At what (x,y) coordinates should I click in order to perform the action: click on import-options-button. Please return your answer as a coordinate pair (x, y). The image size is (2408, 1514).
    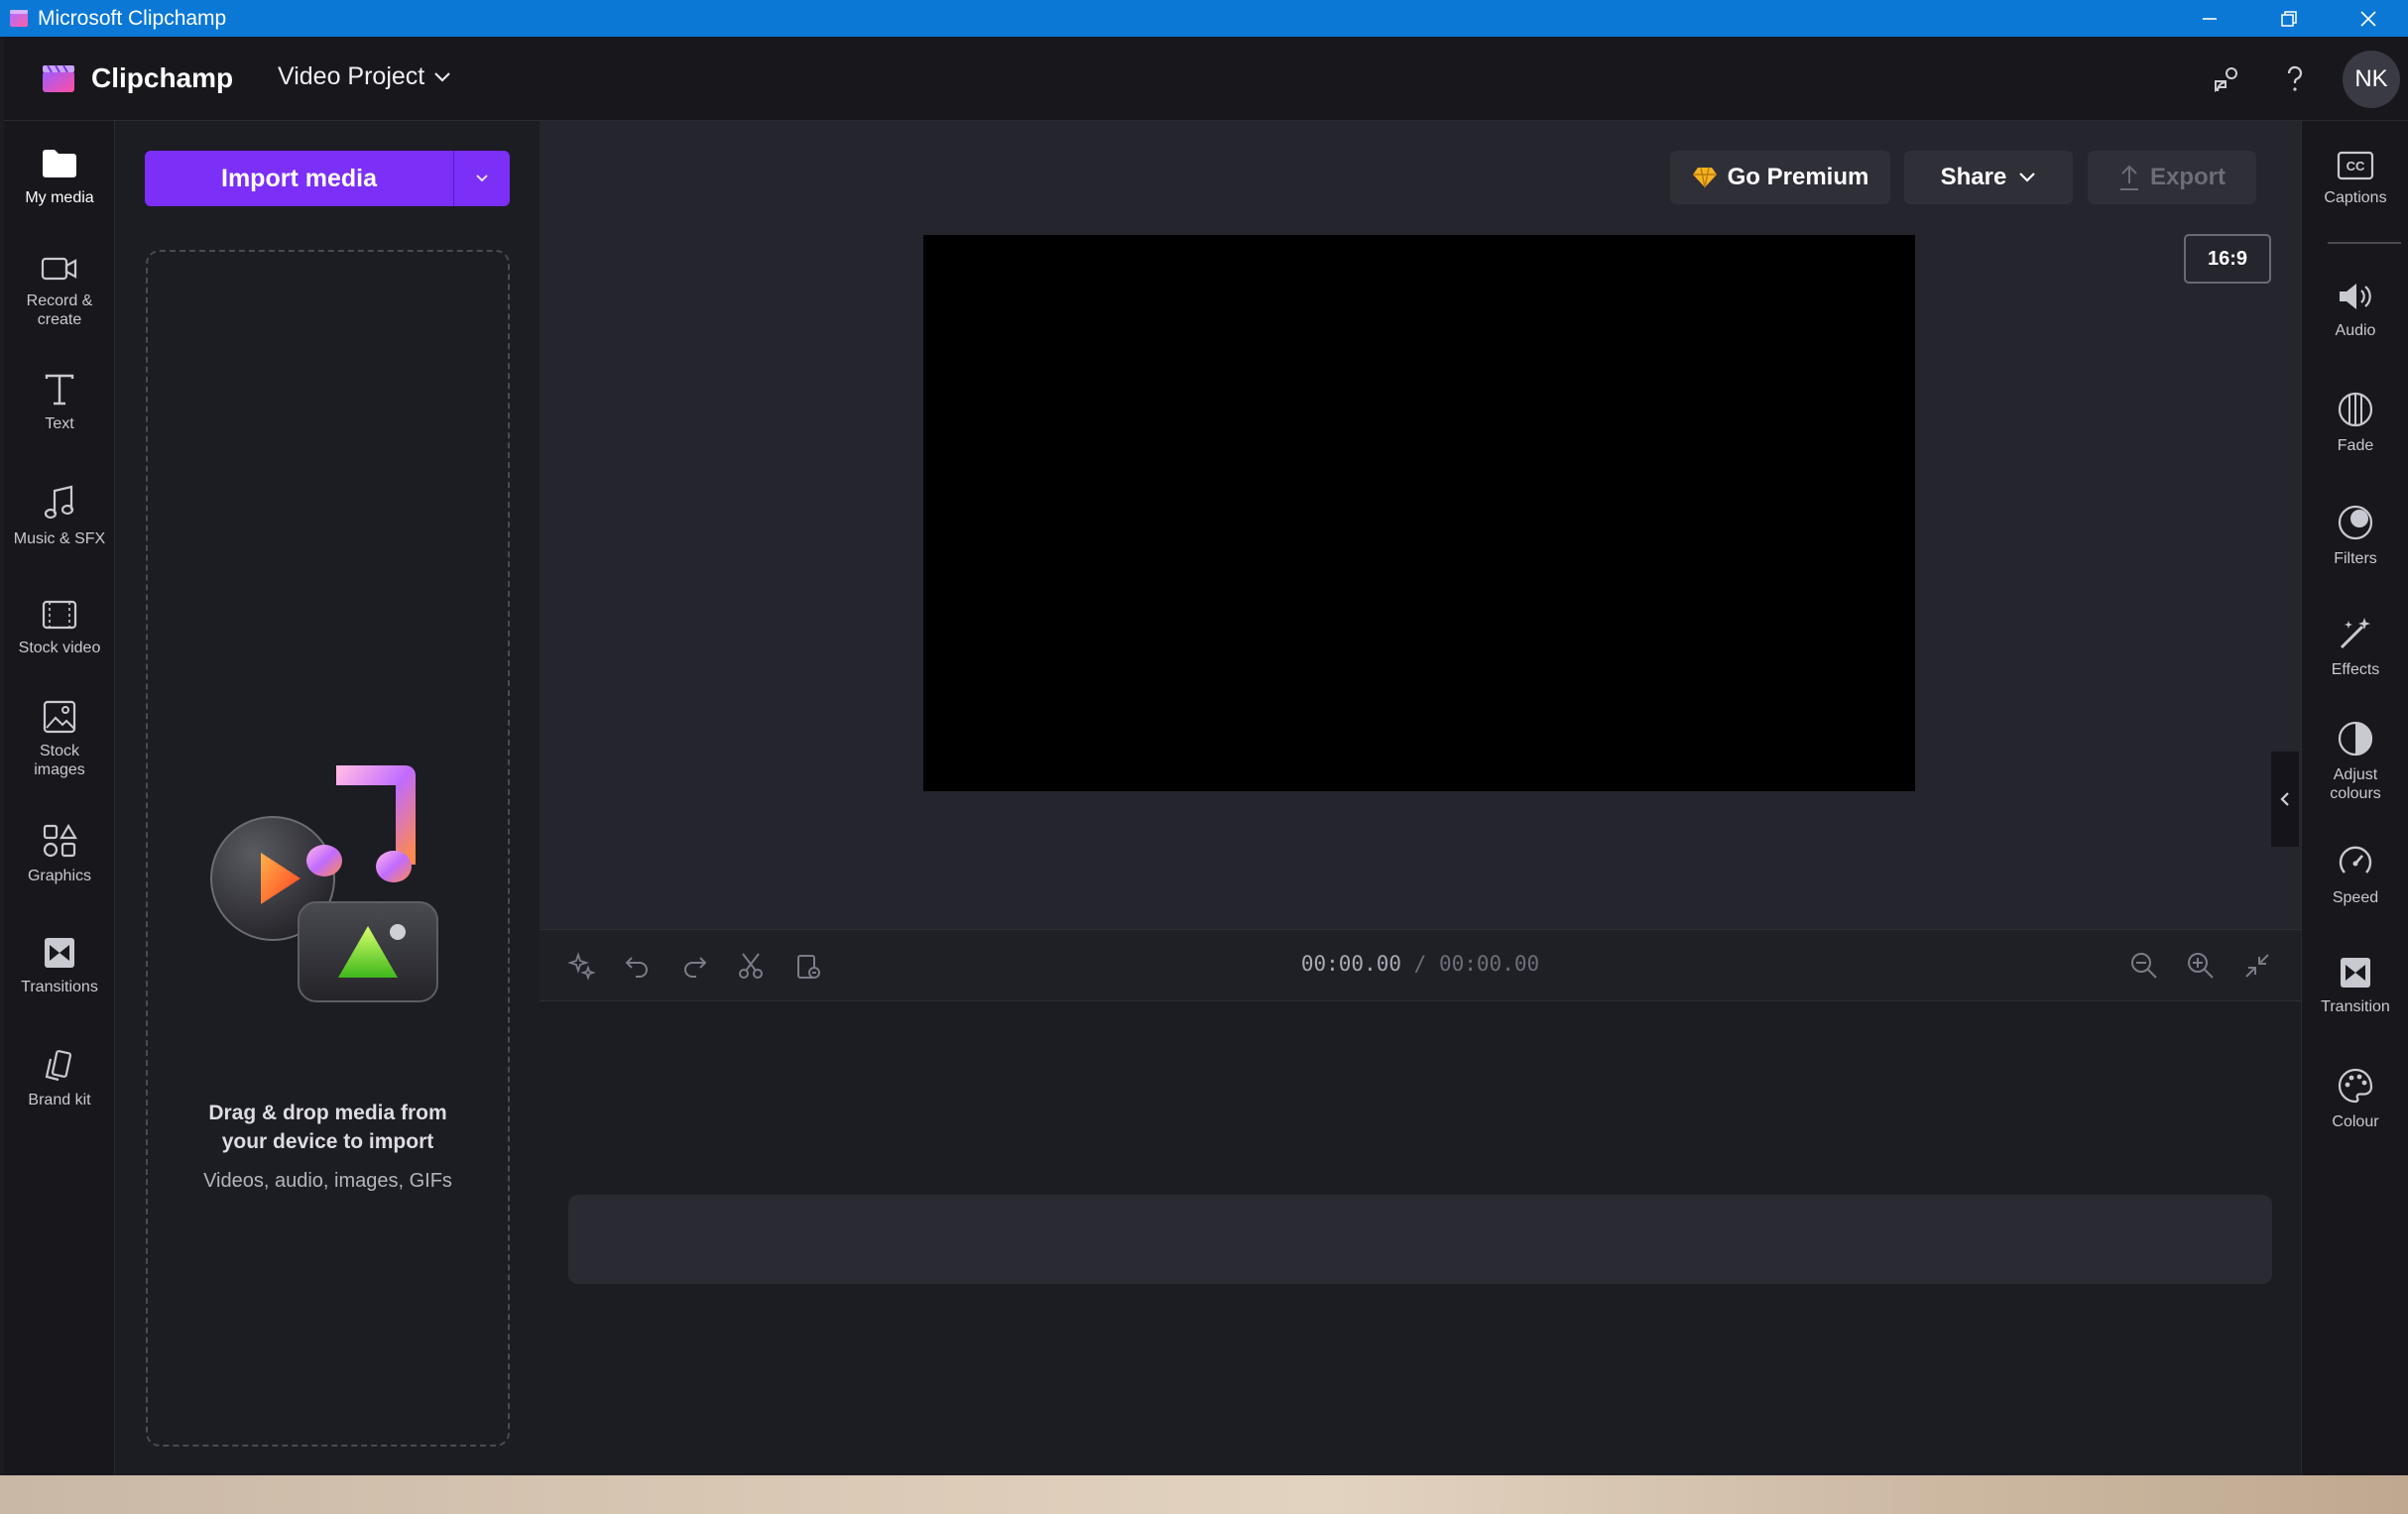
    Looking at the image, I should click on (482, 178).